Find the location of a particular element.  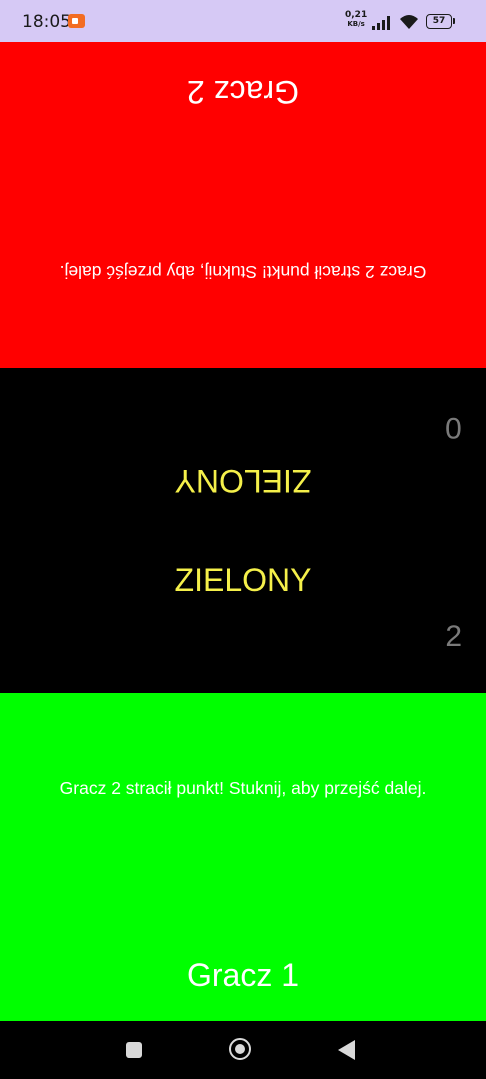

battery-level: 57 is located at coordinates (439, 21).